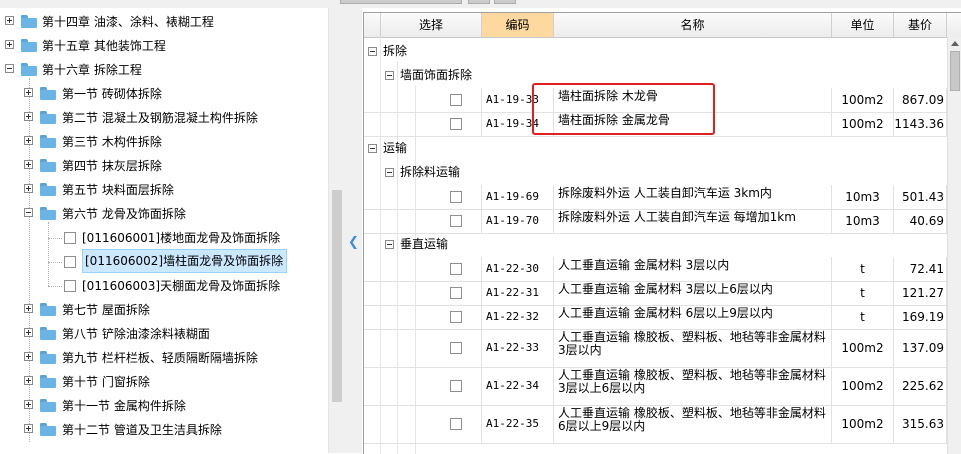 Image resolution: width=961 pixels, height=454 pixels. I want to click on group-row-debris: 拆除料运输, so click(655, 172).